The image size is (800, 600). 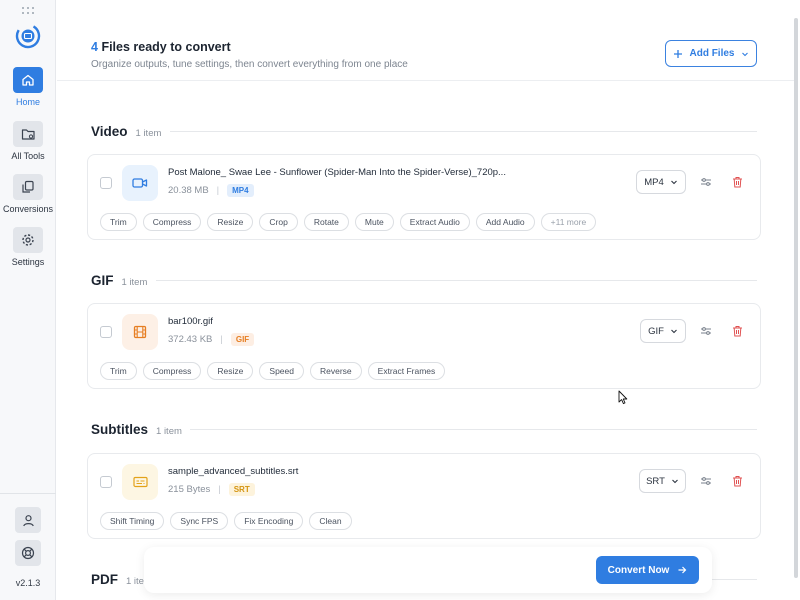 I want to click on scrollbar, so click(x=796, y=298).